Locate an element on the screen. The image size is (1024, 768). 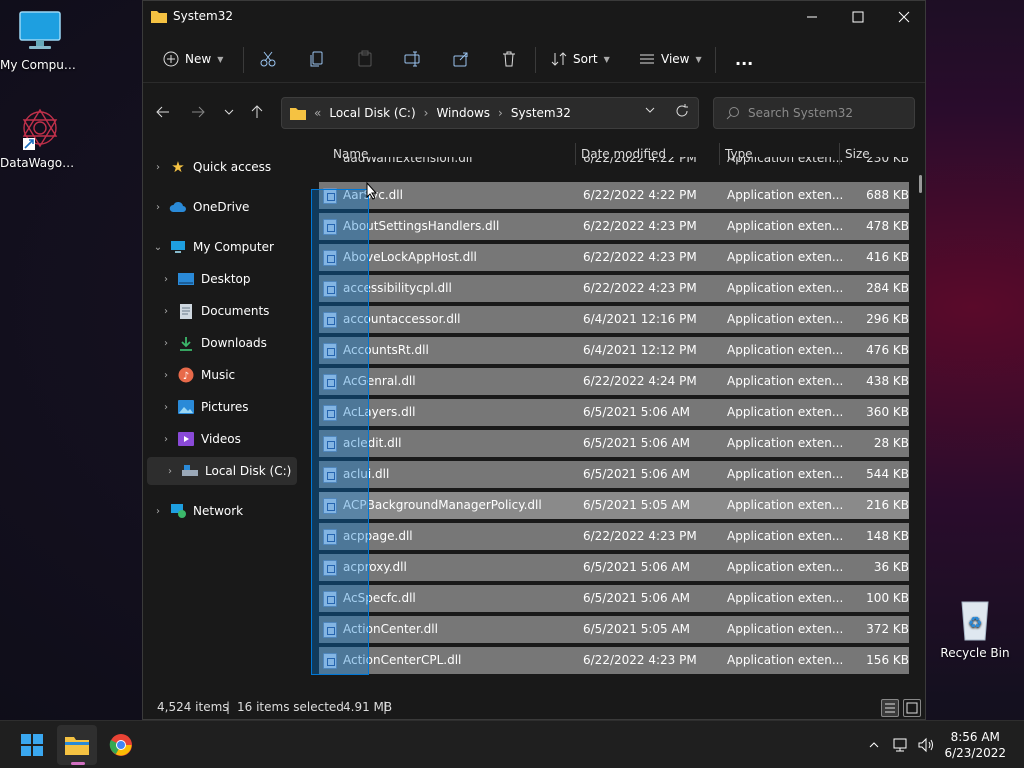
network-tray-icon is located at coordinates (900, 745).